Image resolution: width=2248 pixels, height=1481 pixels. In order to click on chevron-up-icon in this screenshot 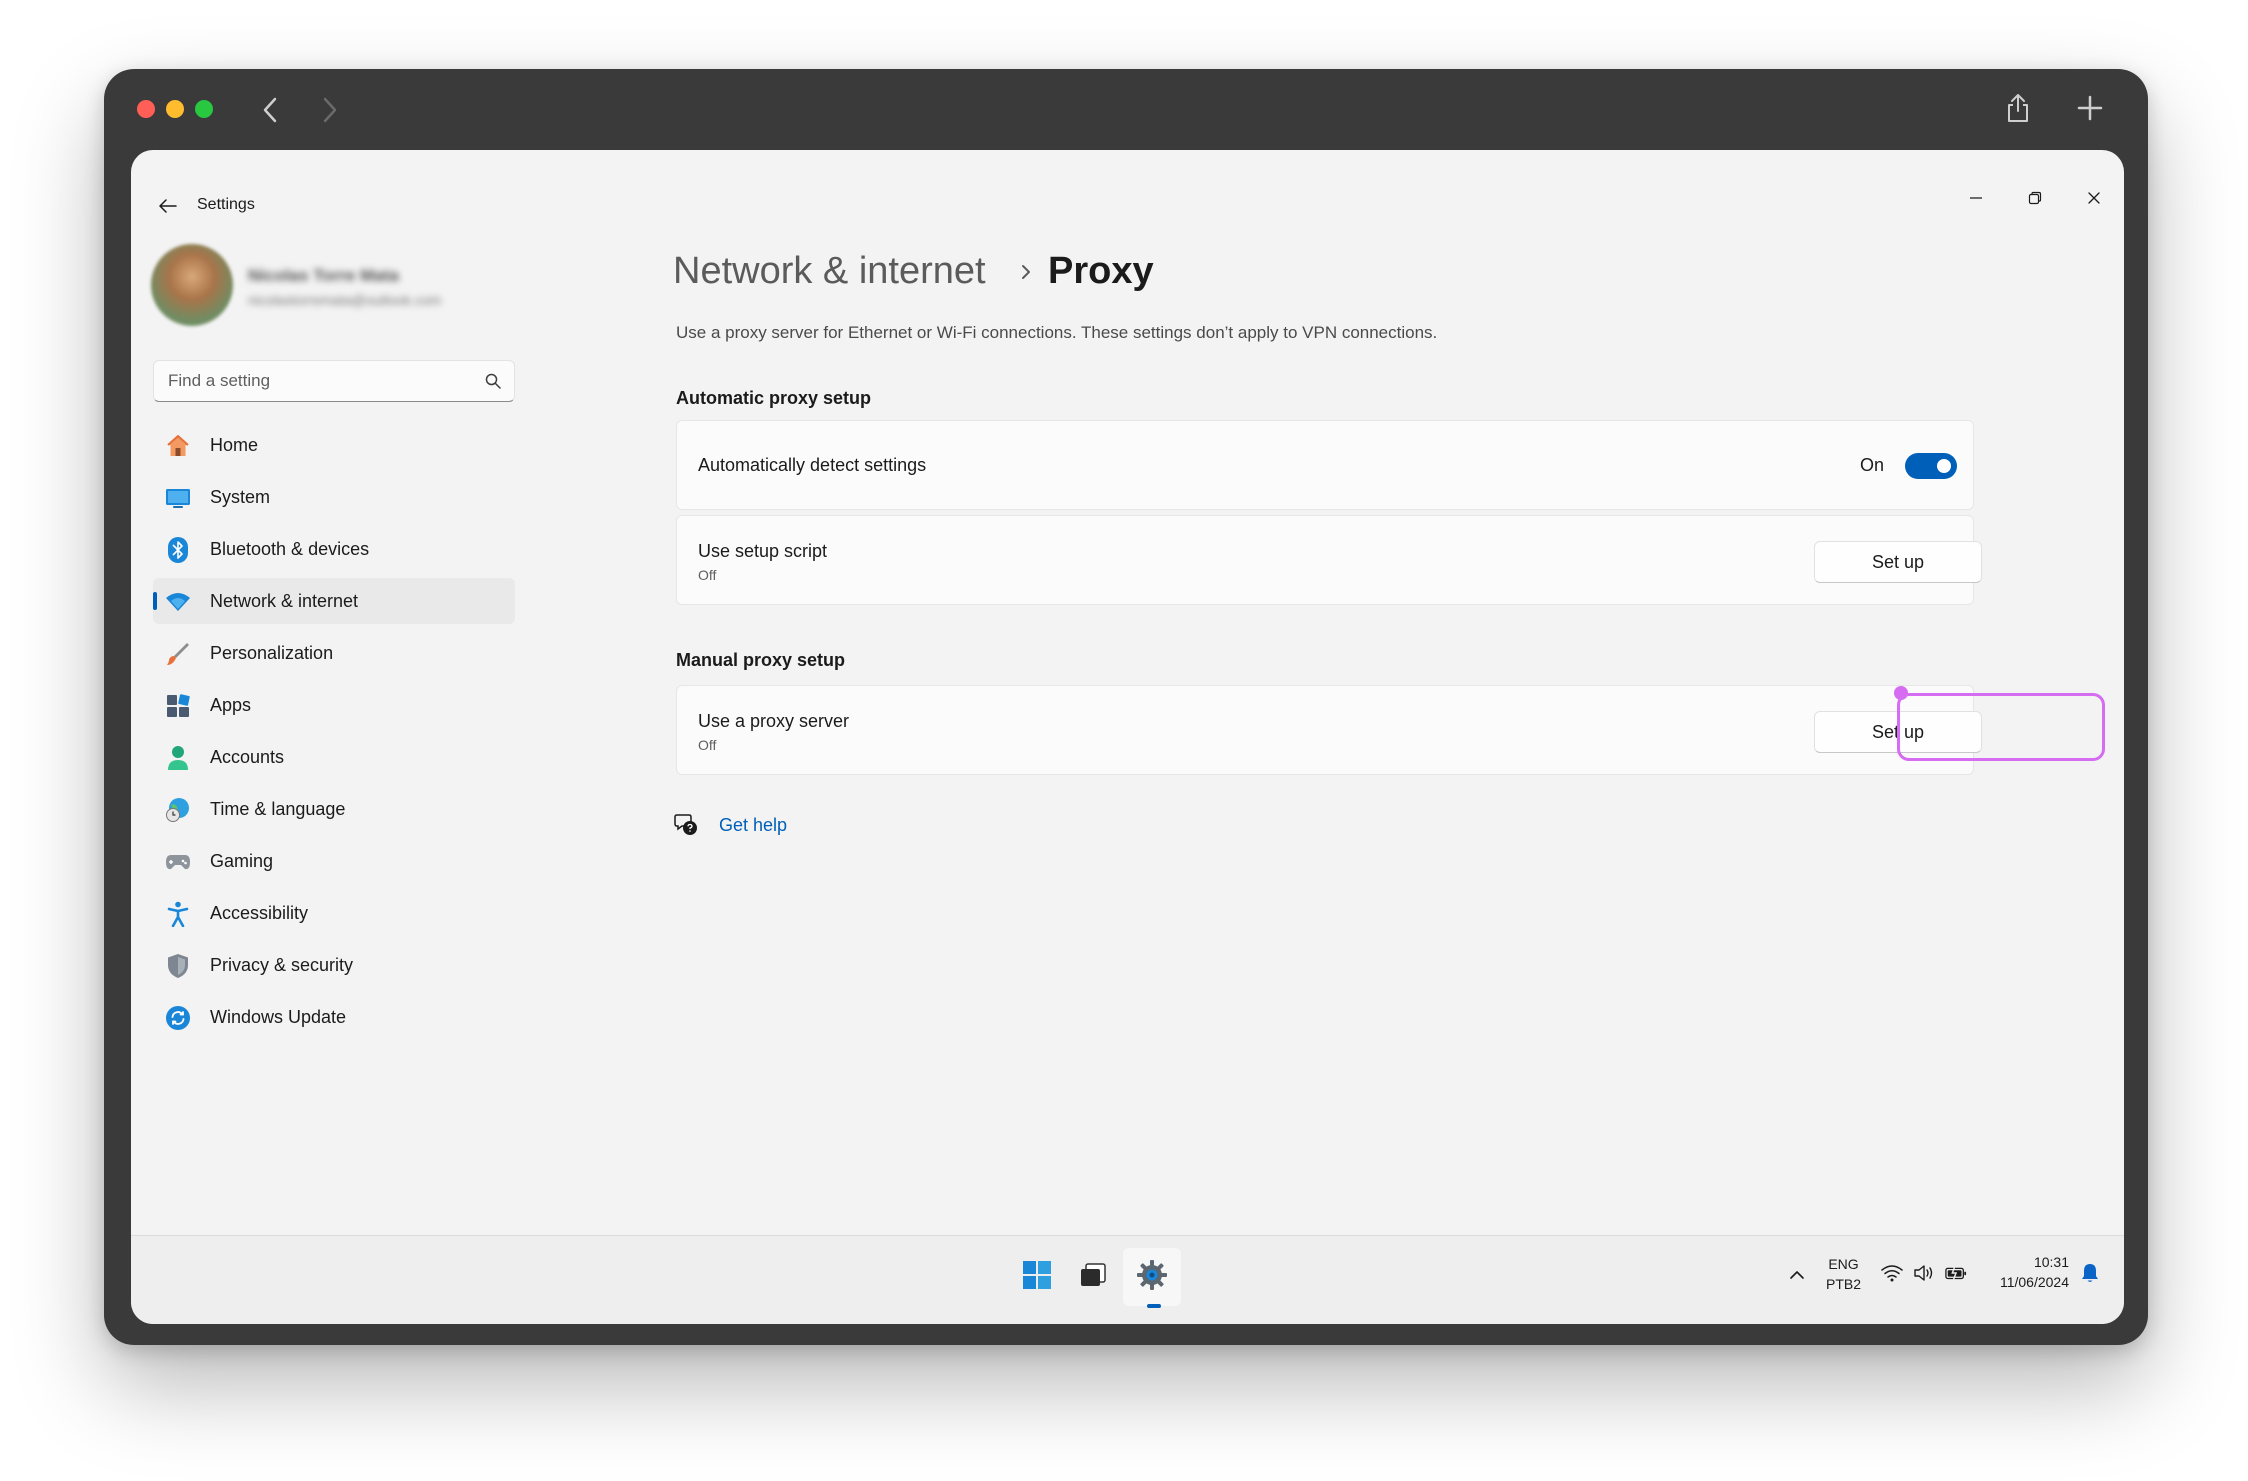, I will do `click(1797, 1275)`.